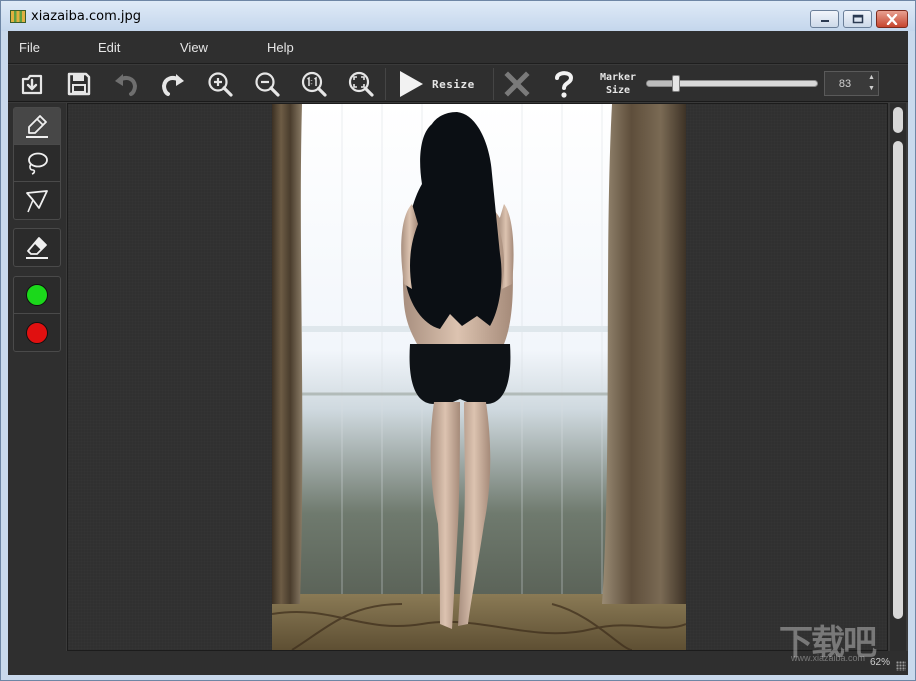  I want to click on marker-tool, so click(37, 126).